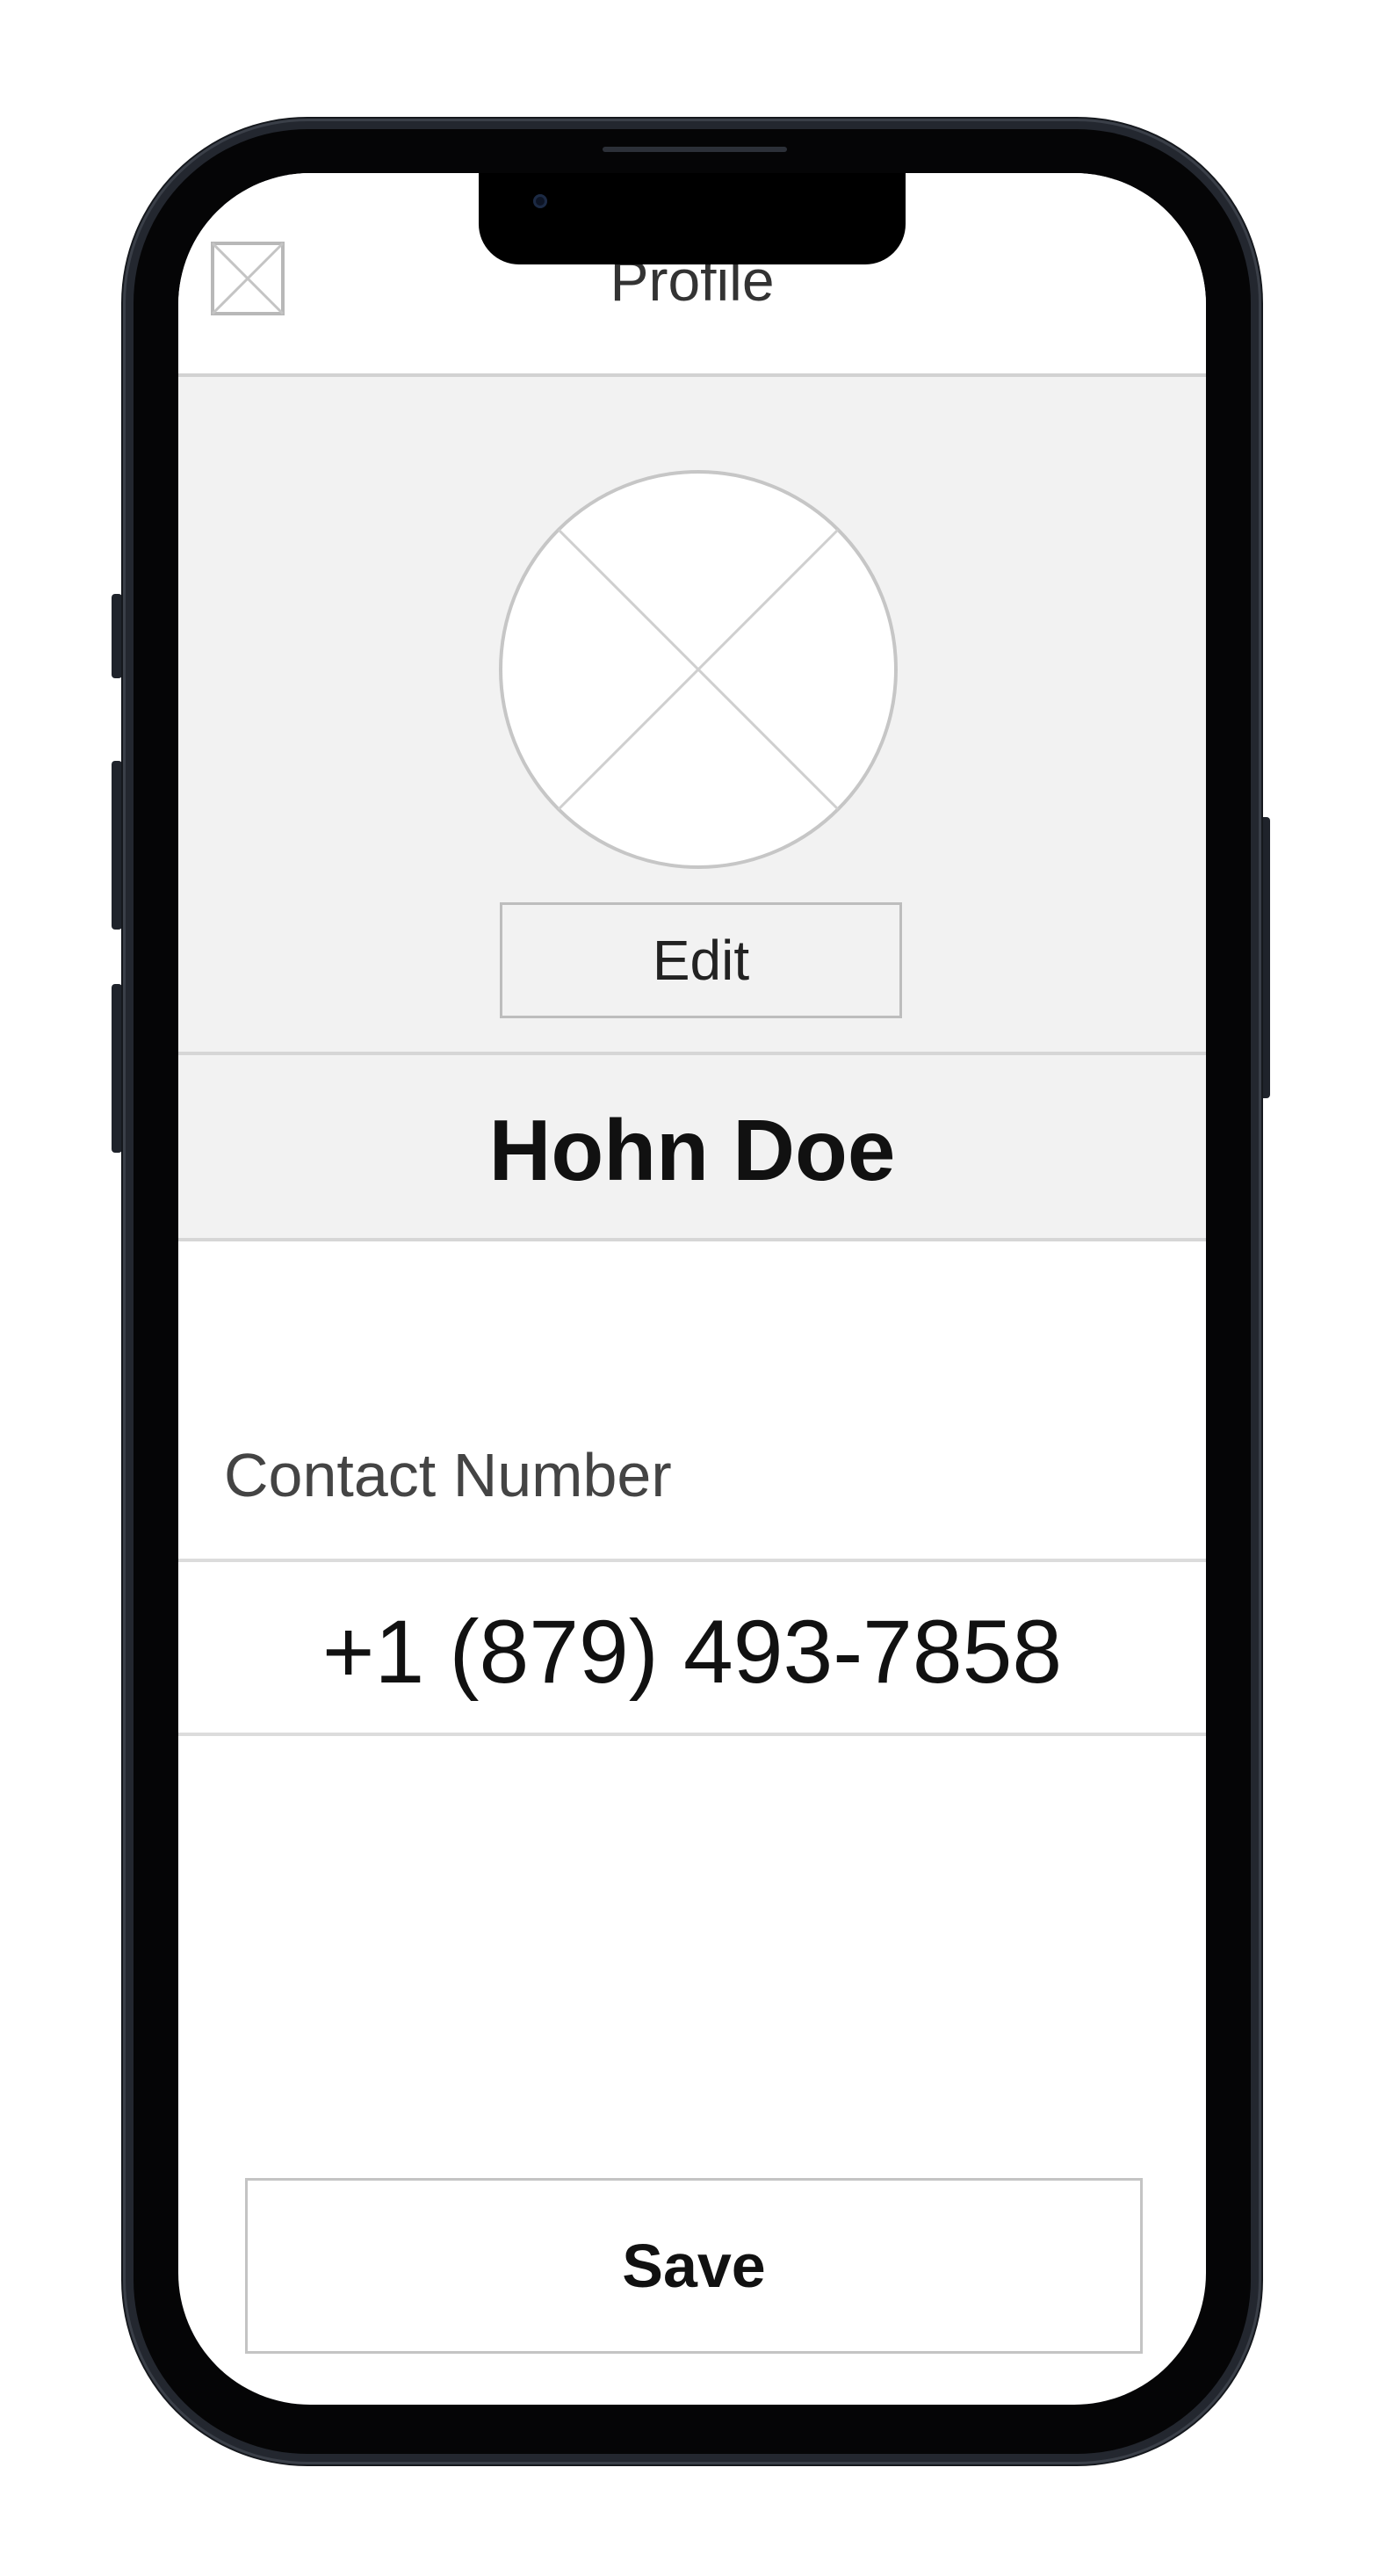  What do you see at coordinates (692, 1652) in the screenshot?
I see `contact-number-field: +1 (879) 493-7858` at bounding box center [692, 1652].